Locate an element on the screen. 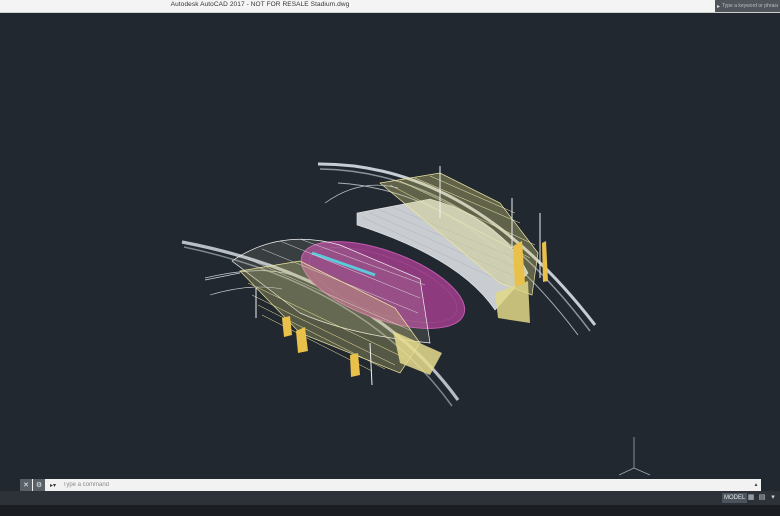 This screenshot has height=516, width=780. grid-icon: ▦ is located at coordinates (751, 498).